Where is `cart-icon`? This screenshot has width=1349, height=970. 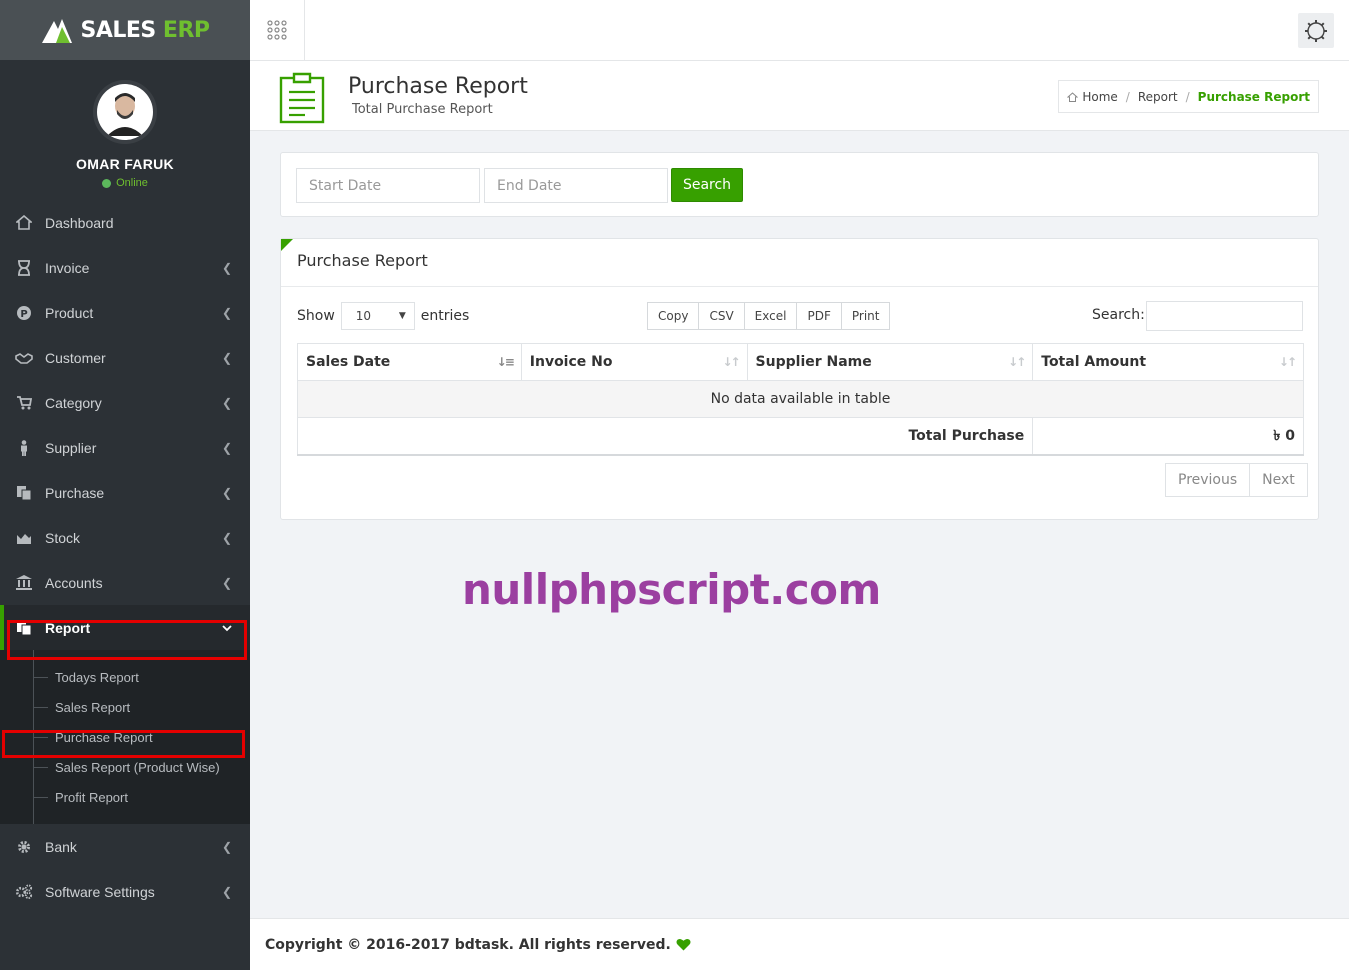 cart-icon is located at coordinates (24, 403).